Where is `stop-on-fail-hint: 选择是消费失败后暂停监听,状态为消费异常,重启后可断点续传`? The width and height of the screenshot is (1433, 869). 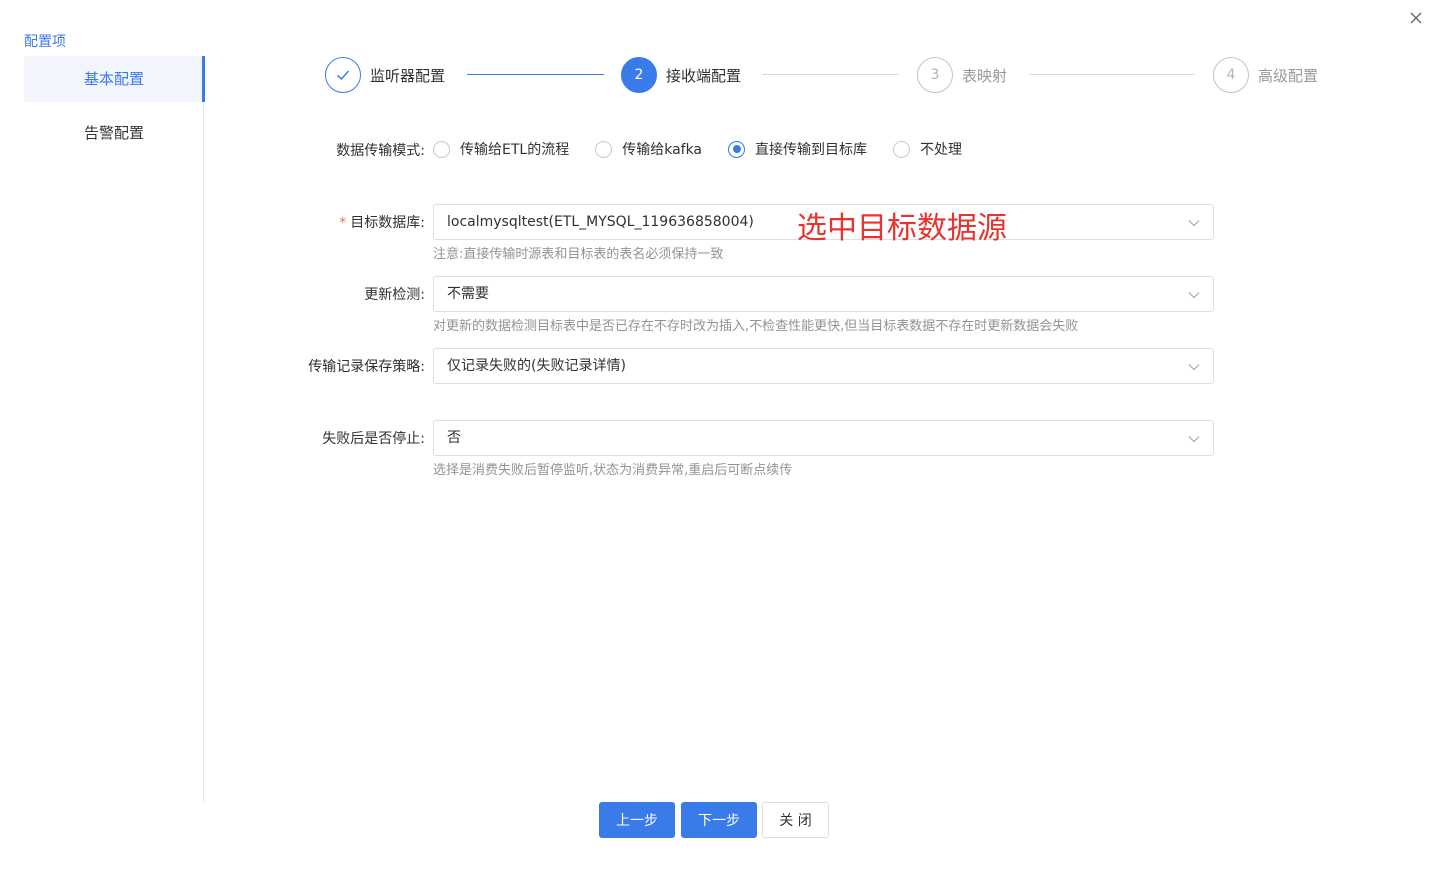
stop-on-fail-hint: 选择是消费失败后暂停监听,状态为消费异常,重启后可断点续传 is located at coordinates (613, 470).